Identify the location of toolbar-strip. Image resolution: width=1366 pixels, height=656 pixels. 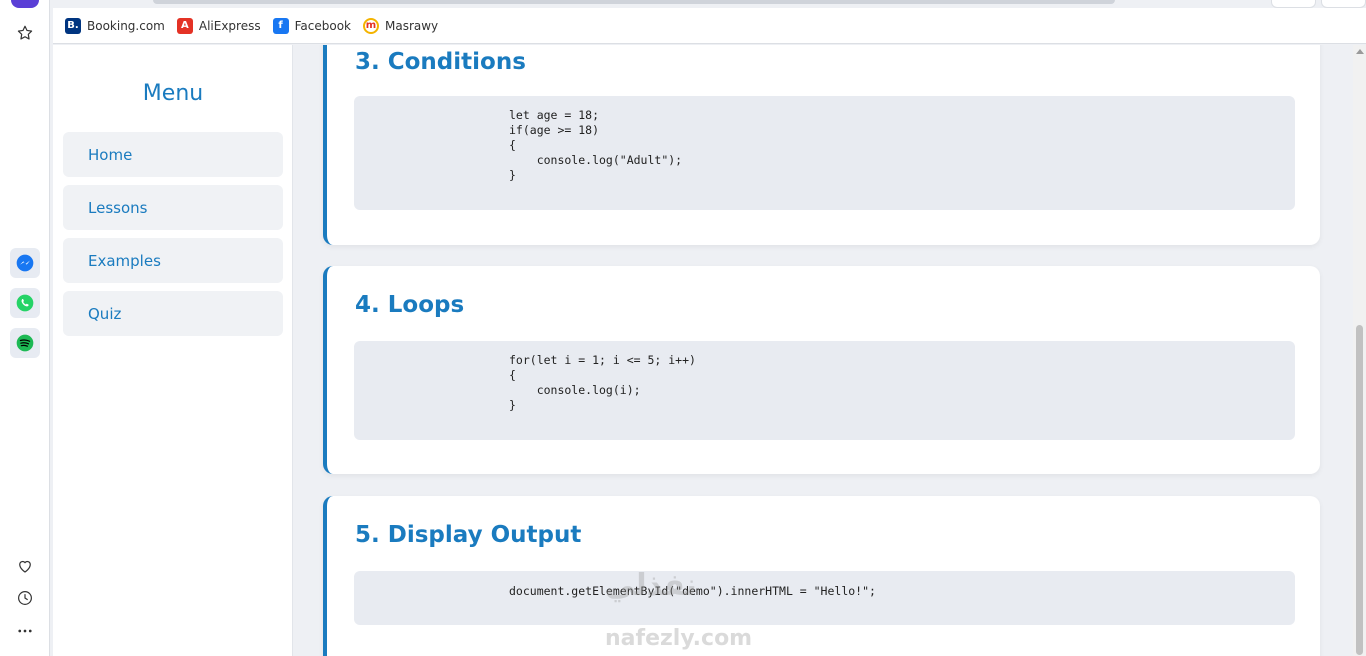
(709, 4).